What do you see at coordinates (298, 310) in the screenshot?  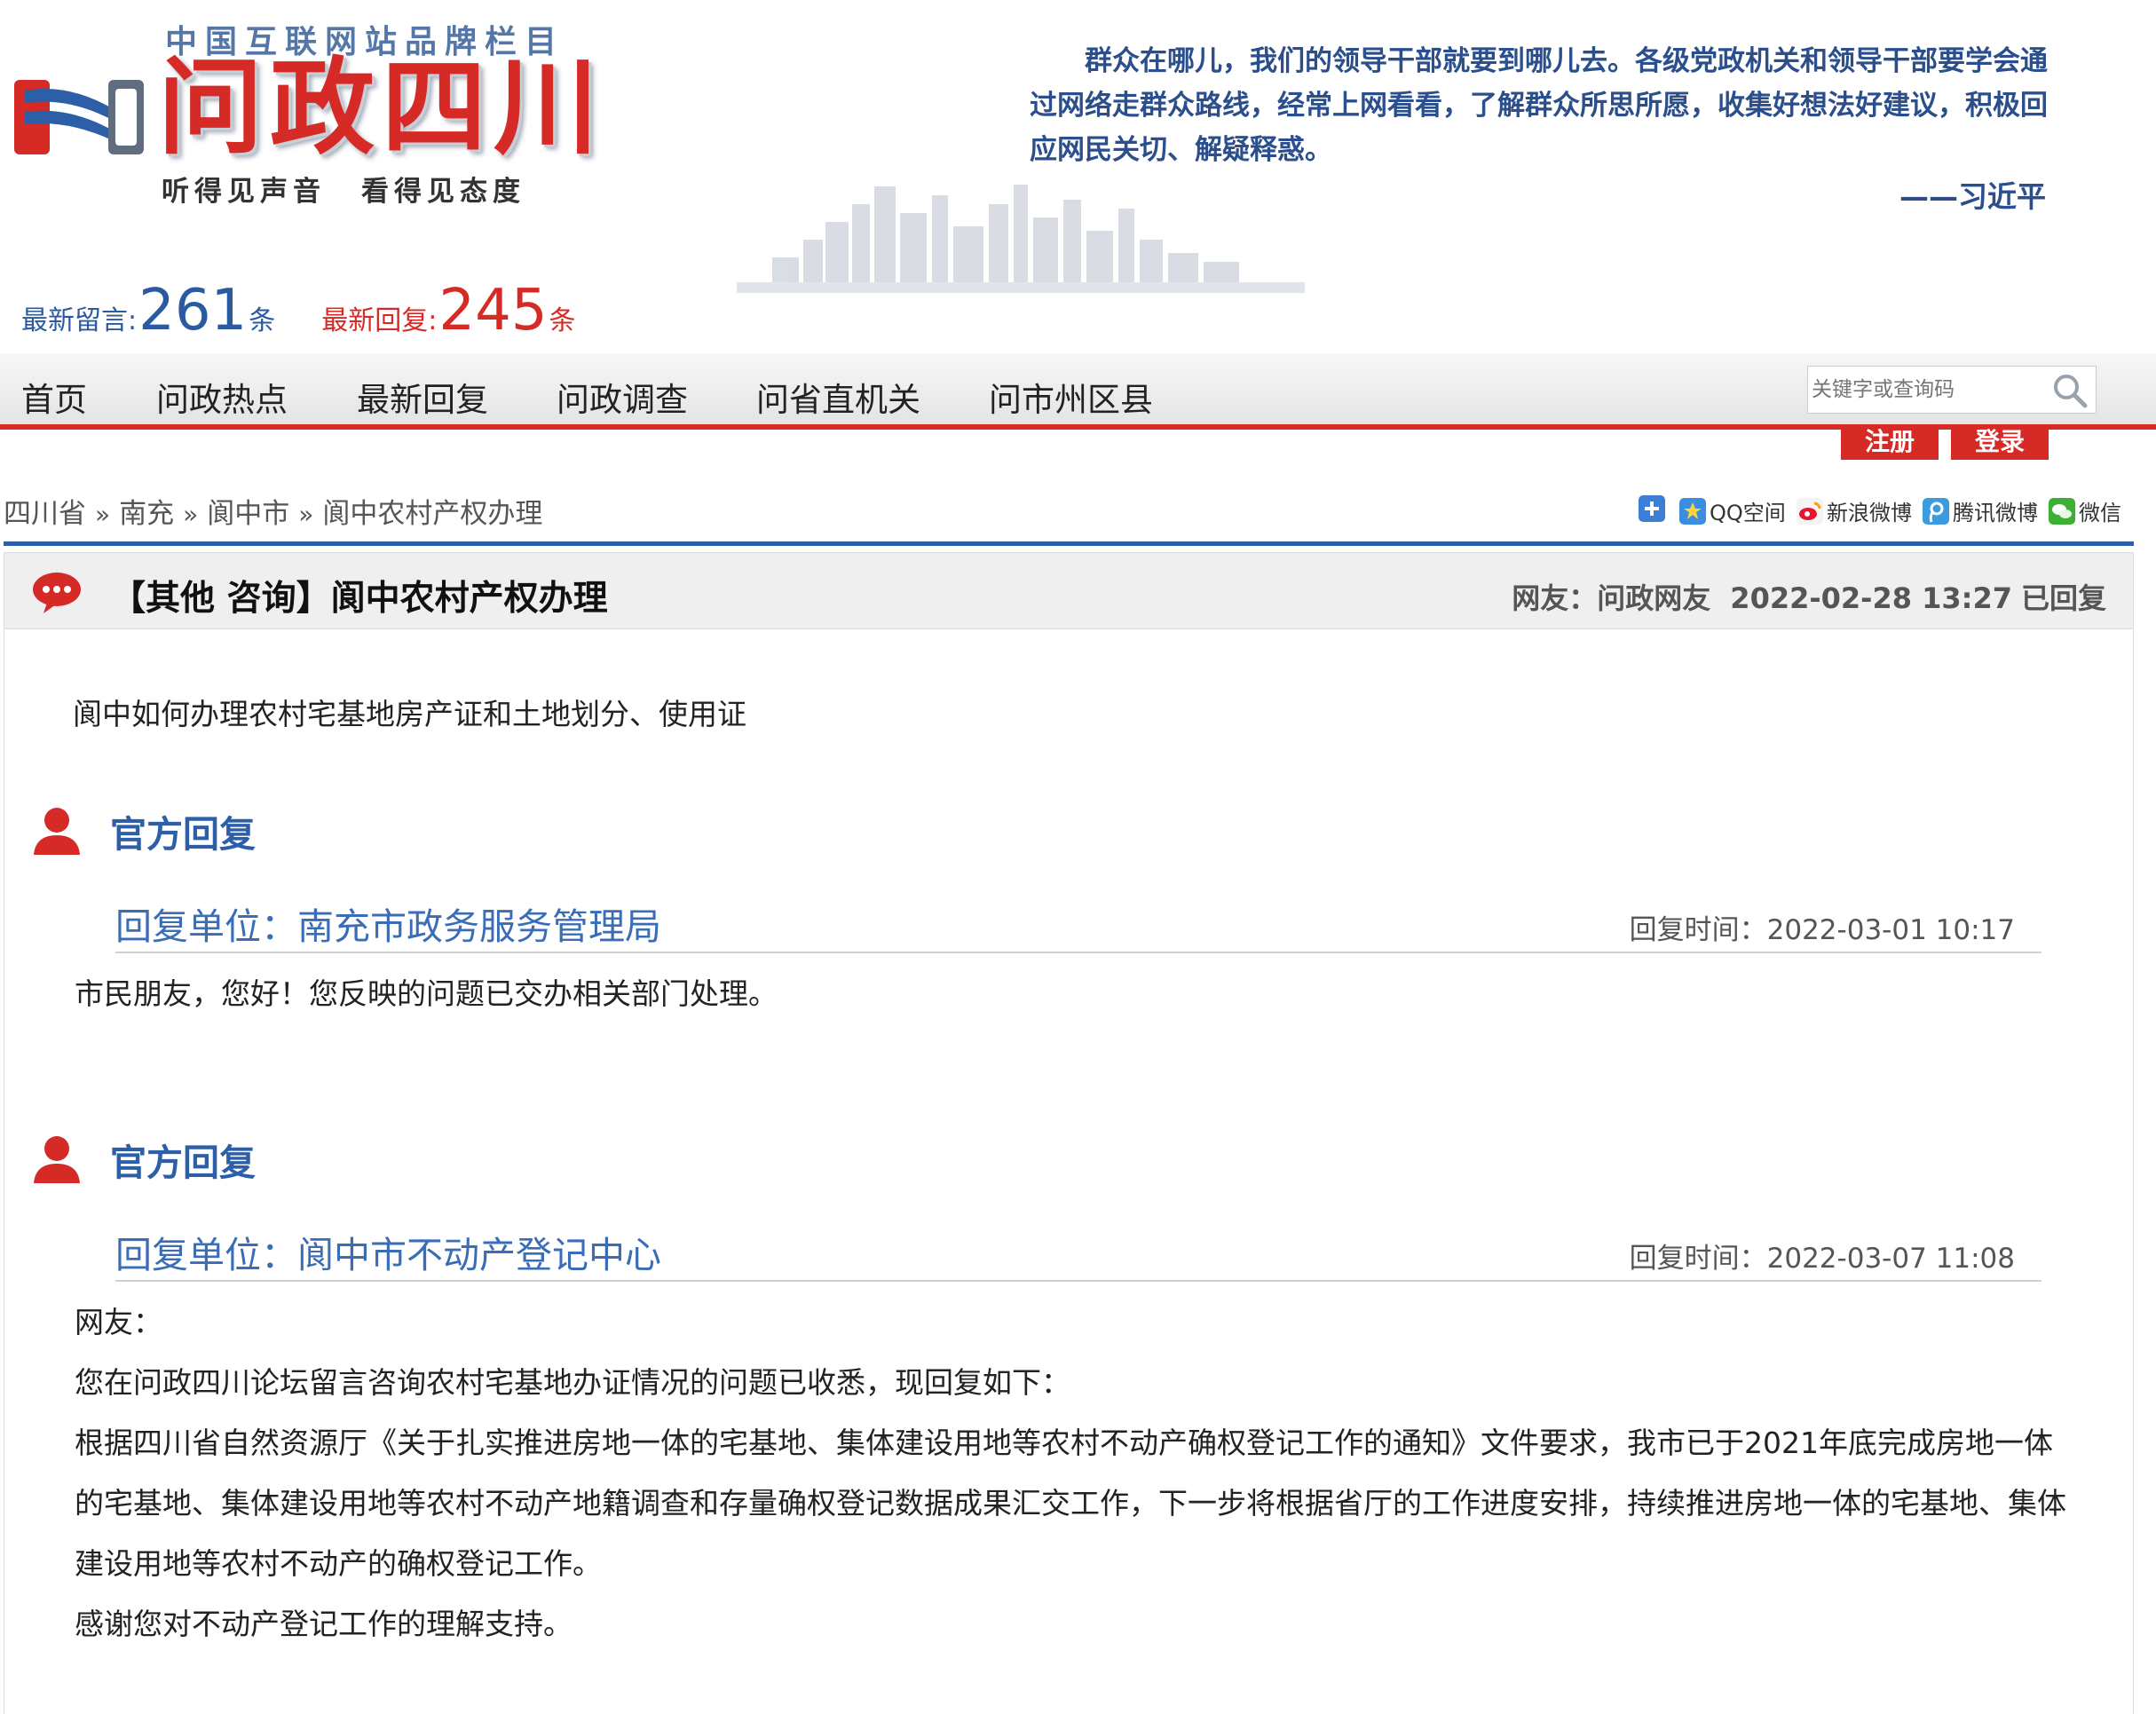 I see `stats-bar: 最新留言: 261 条 最新回复: 245 条` at bounding box center [298, 310].